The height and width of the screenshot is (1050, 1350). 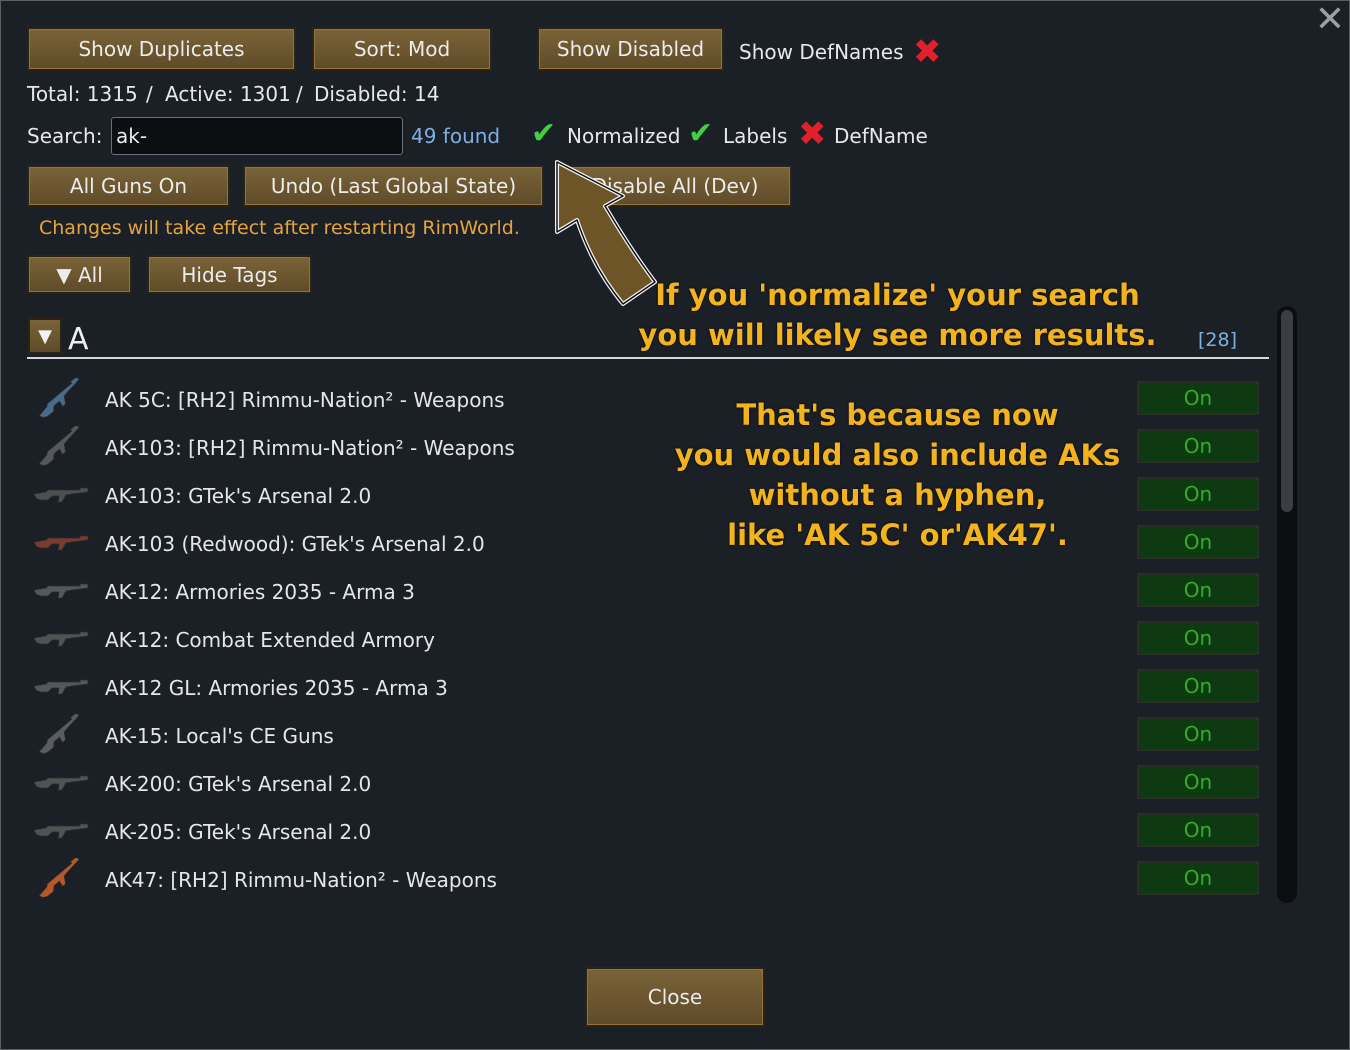 I want to click on hide-tags-button: Hide Tags, so click(x=229, y=274).